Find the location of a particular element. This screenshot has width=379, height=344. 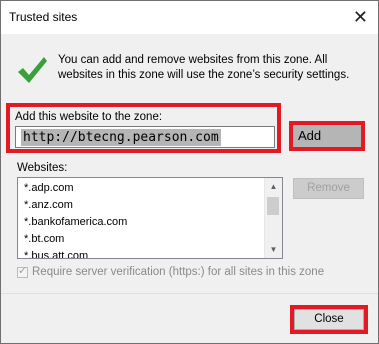

list-item: *.bankofamerica.com is located at coordinates (75, 222).